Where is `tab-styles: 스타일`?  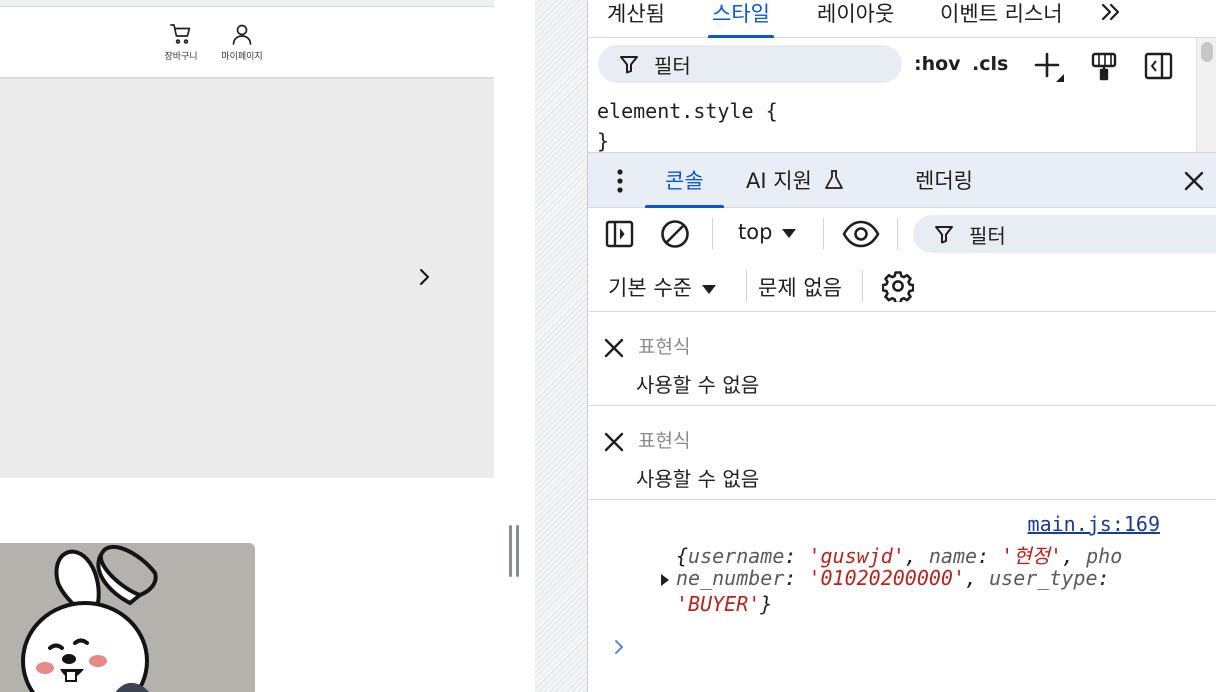
tab-styles: 스타일 is located at coordinates (741, 19).